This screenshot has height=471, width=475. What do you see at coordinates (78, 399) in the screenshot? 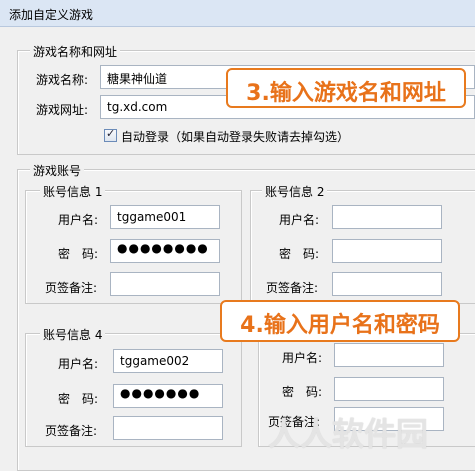
I see `password-label-4: 密 码:` at bounding box center [78, 399].